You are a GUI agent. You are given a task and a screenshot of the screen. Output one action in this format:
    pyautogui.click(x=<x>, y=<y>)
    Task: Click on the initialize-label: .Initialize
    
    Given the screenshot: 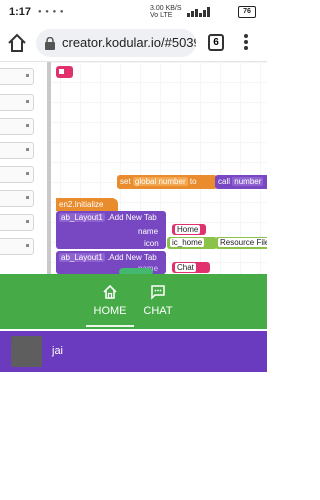 What is the action you would take?
    pyautogui.click(x=88, y=204)
    